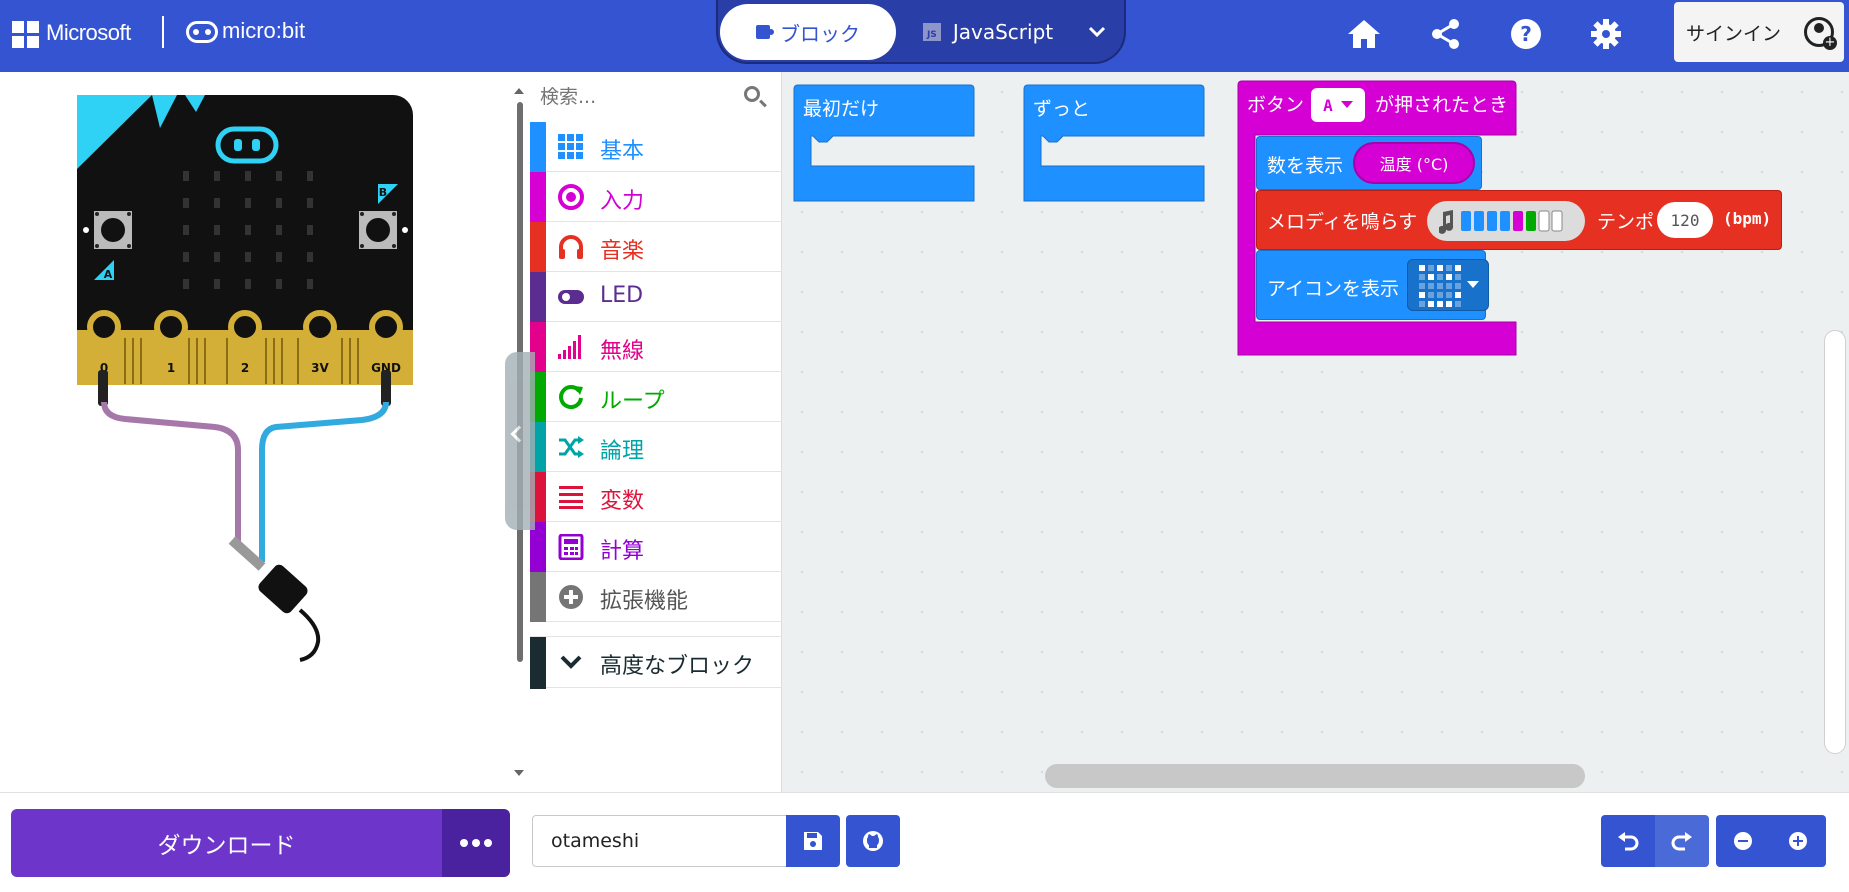 This screenshot has height=892, width=1849. Describe the element at coordinates (622, 501) in the screenshot. I see `category-label: 変数` at that location.